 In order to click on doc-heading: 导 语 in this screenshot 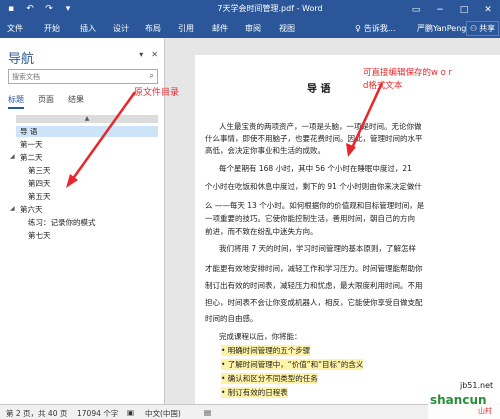, I will do `click(319, 89)`.